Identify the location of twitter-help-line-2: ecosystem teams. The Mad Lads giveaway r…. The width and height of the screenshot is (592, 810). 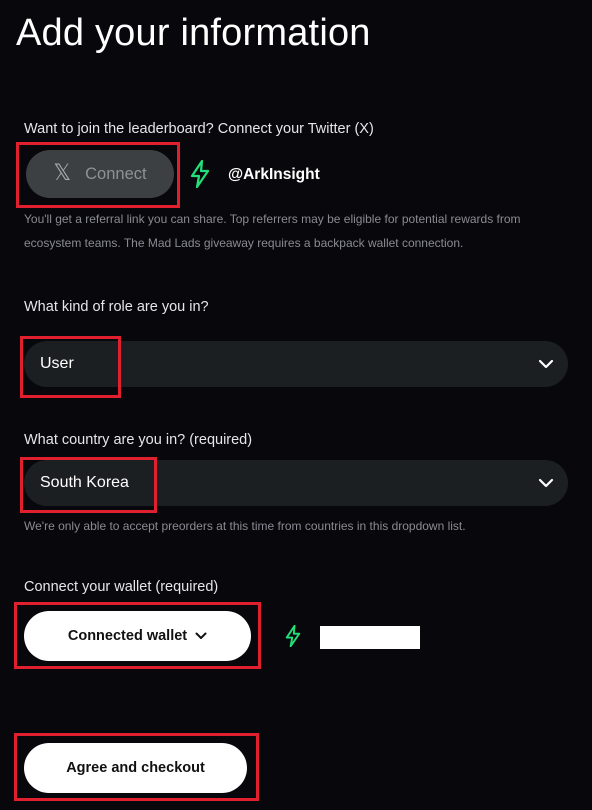
(244, 243).